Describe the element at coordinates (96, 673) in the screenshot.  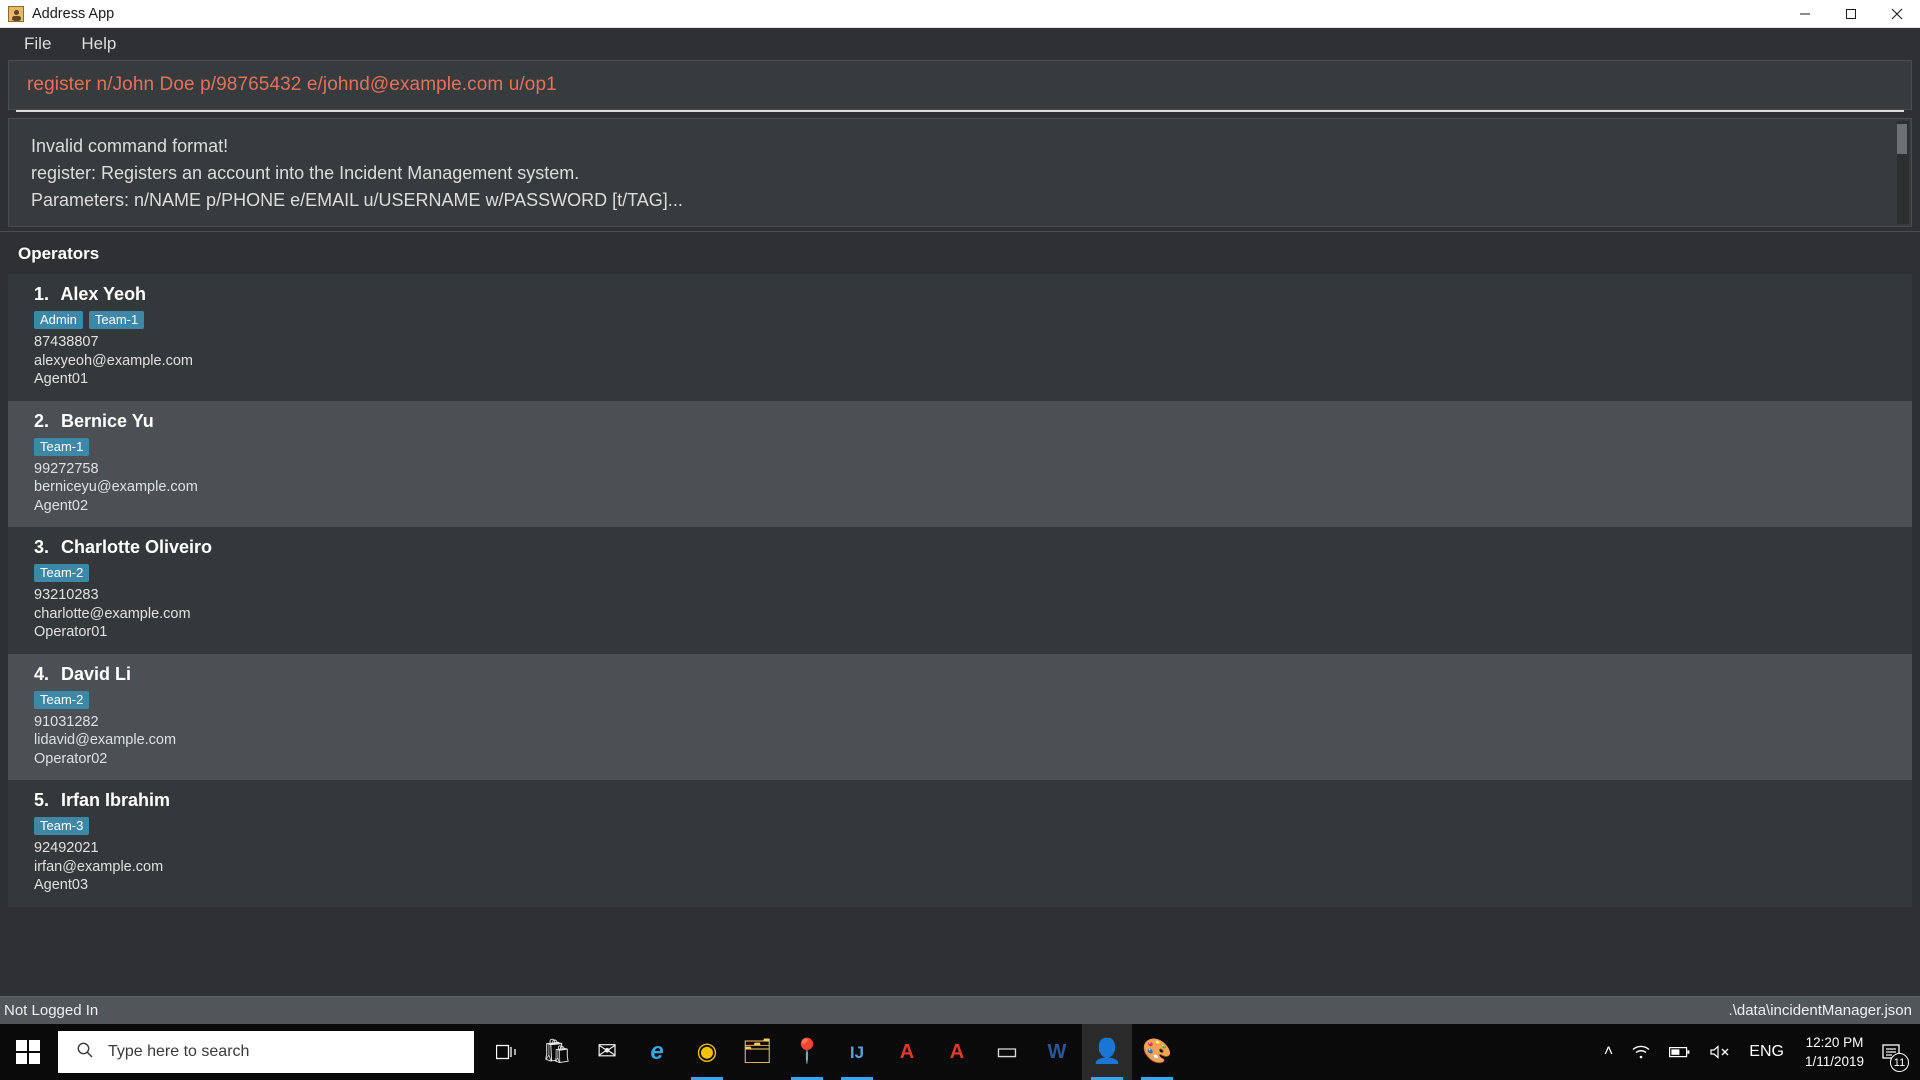
I see `person-name: David Li` at that location.